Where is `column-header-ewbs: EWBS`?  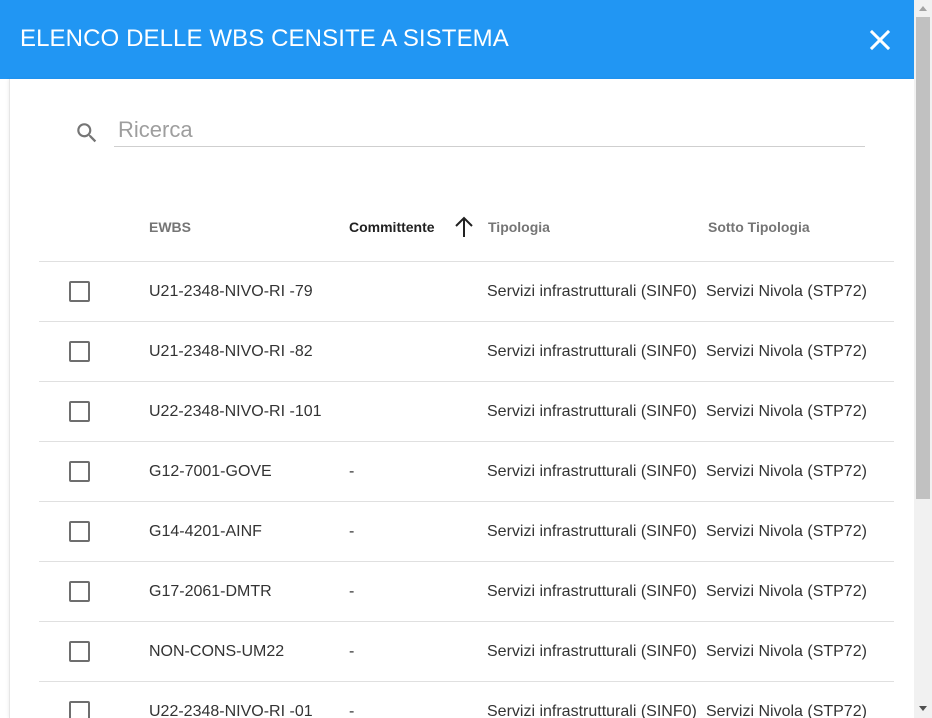 column-header-ewbs: EWBS is located at coordinates (170, 227).